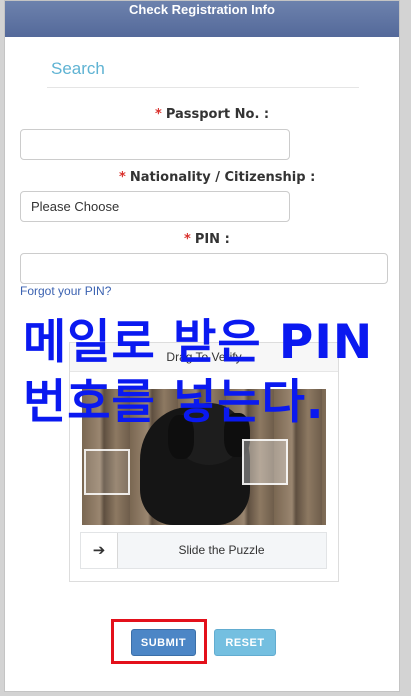 Image resolution: width=411 pixels, height=696 pixels. Describe the element at coordinates (217, 114) in the screenshot. I see `passport-label-text: Passport No. :` at that location.